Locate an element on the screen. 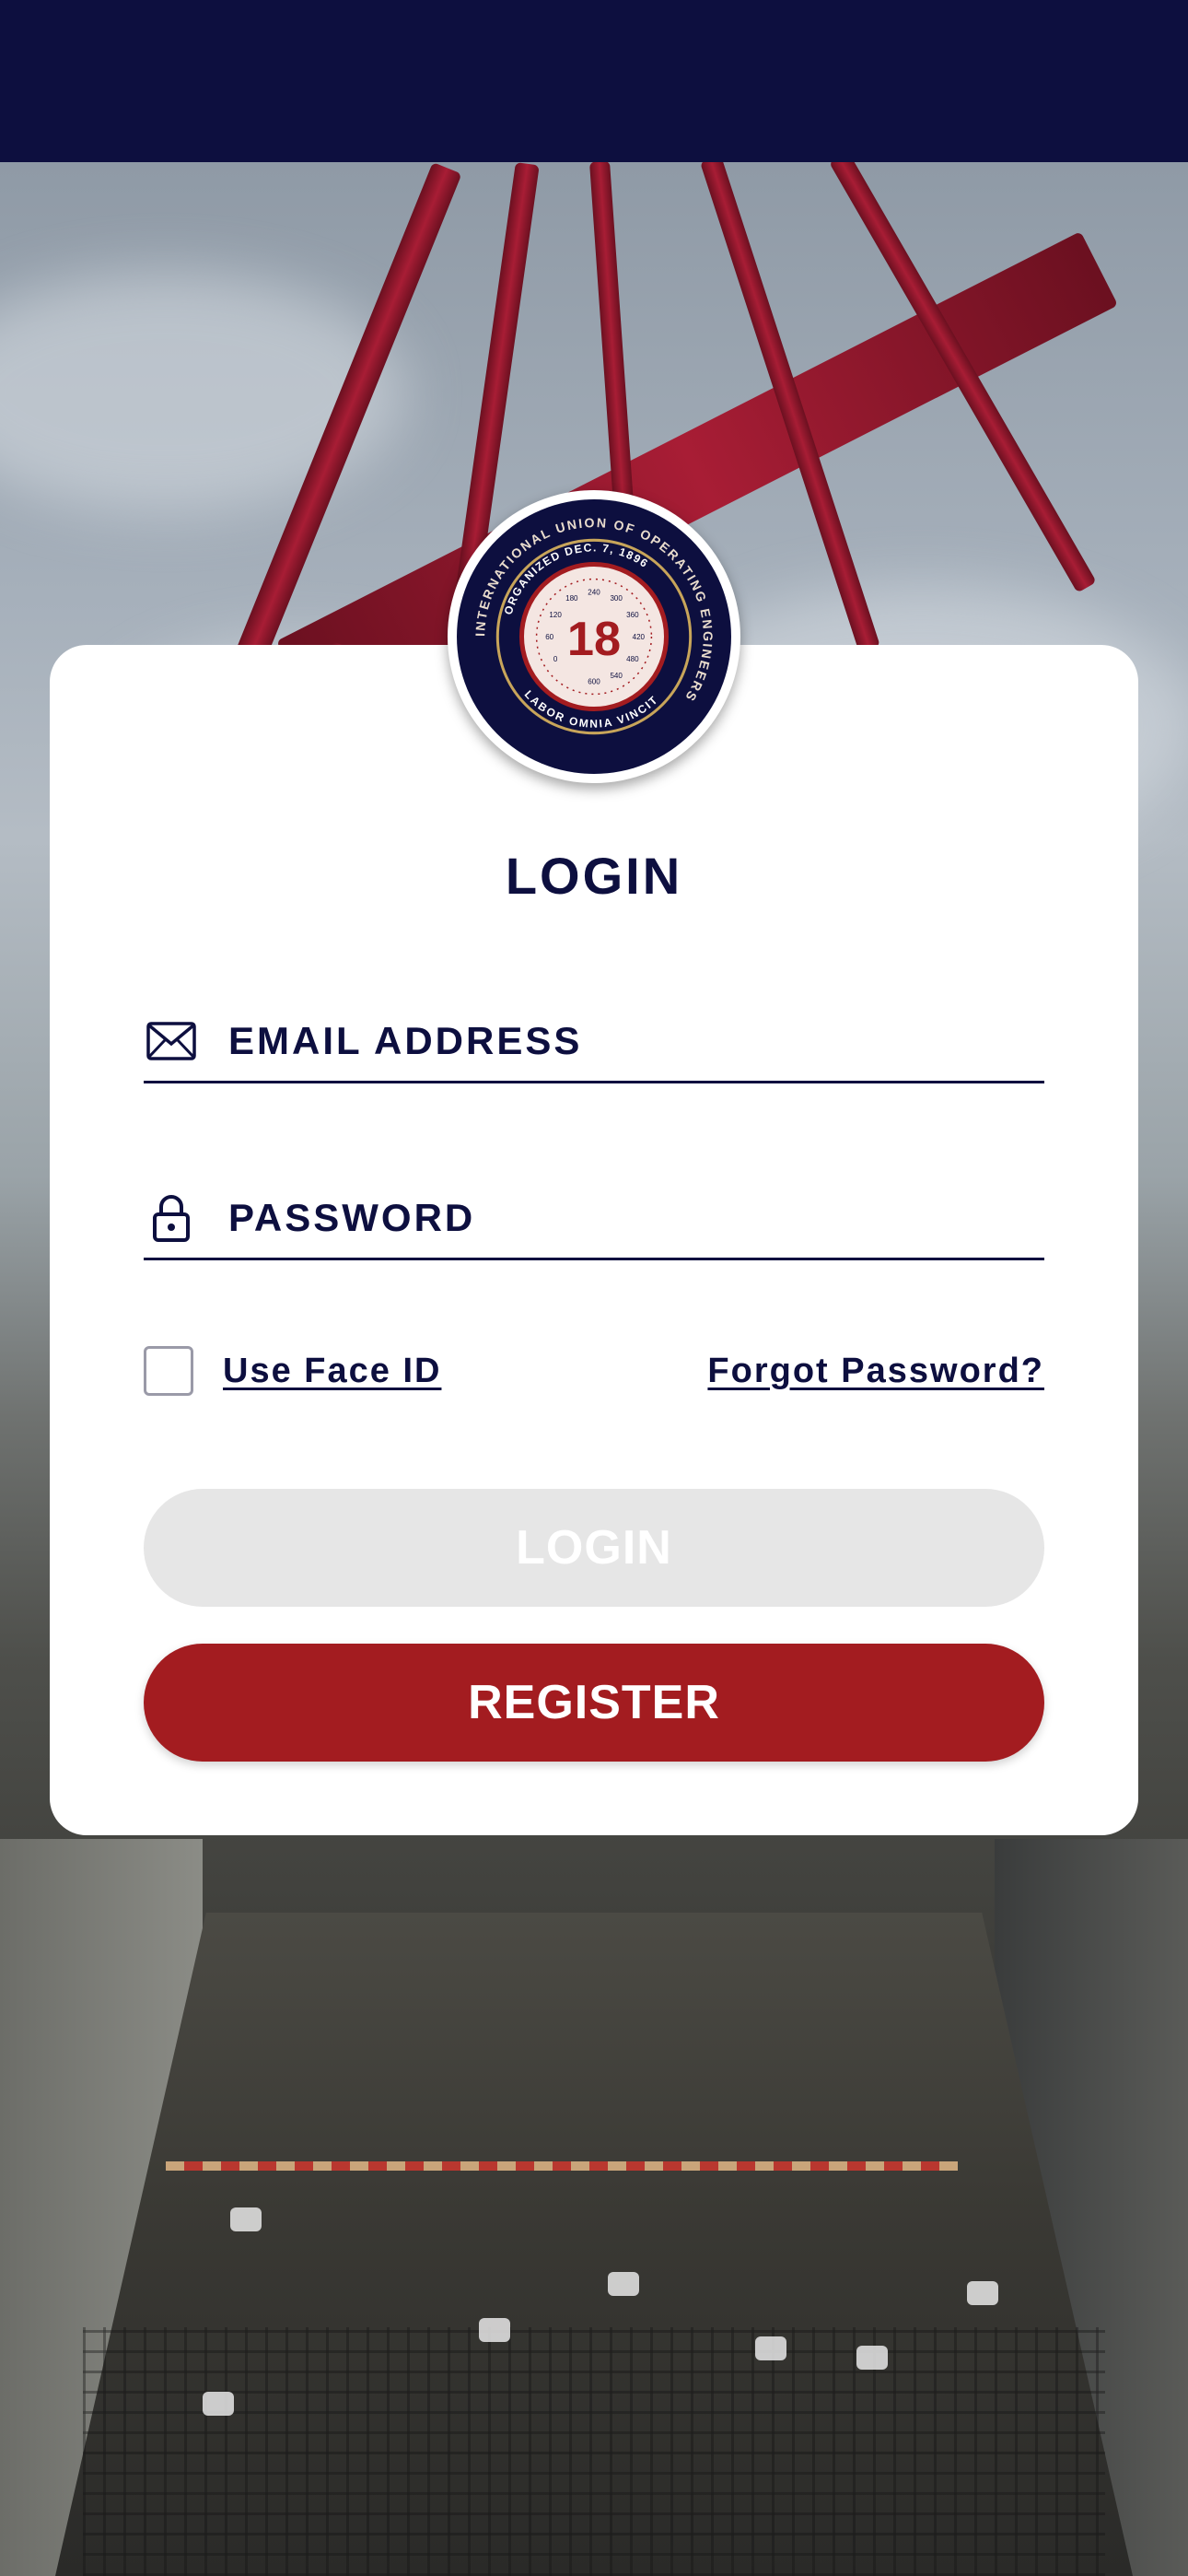 The height and width of the screenshot is (2576, 1188). email-field is located at coordinates (594, 1042).